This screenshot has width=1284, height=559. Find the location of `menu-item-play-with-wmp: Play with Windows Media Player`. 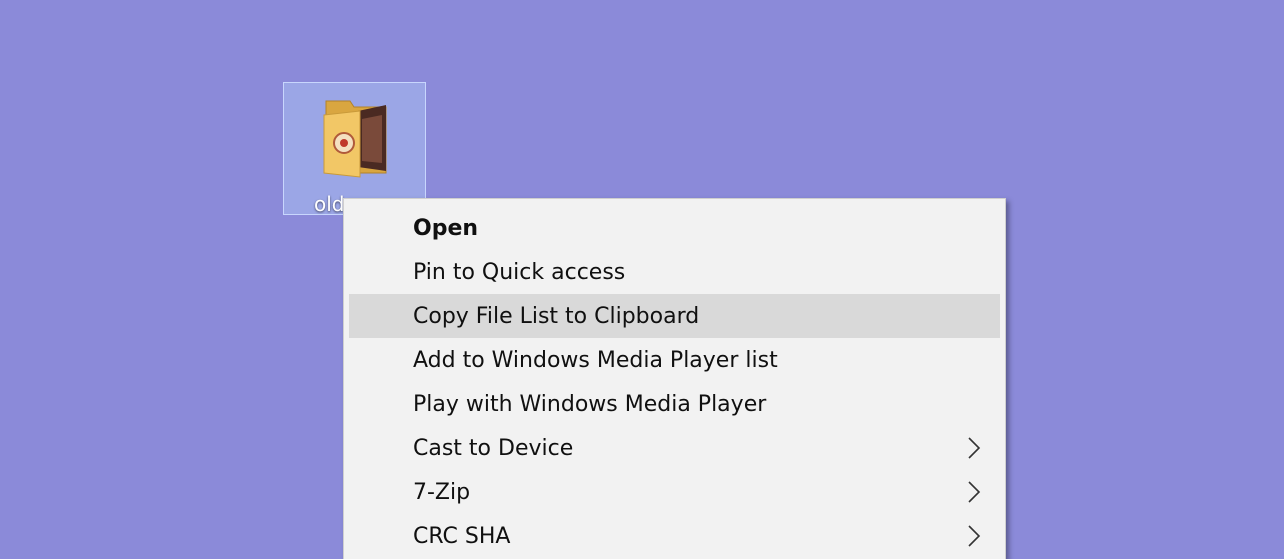

menu-item-play-with-wmp: Play with Windows Media Player is located at coordinates (674, 404).